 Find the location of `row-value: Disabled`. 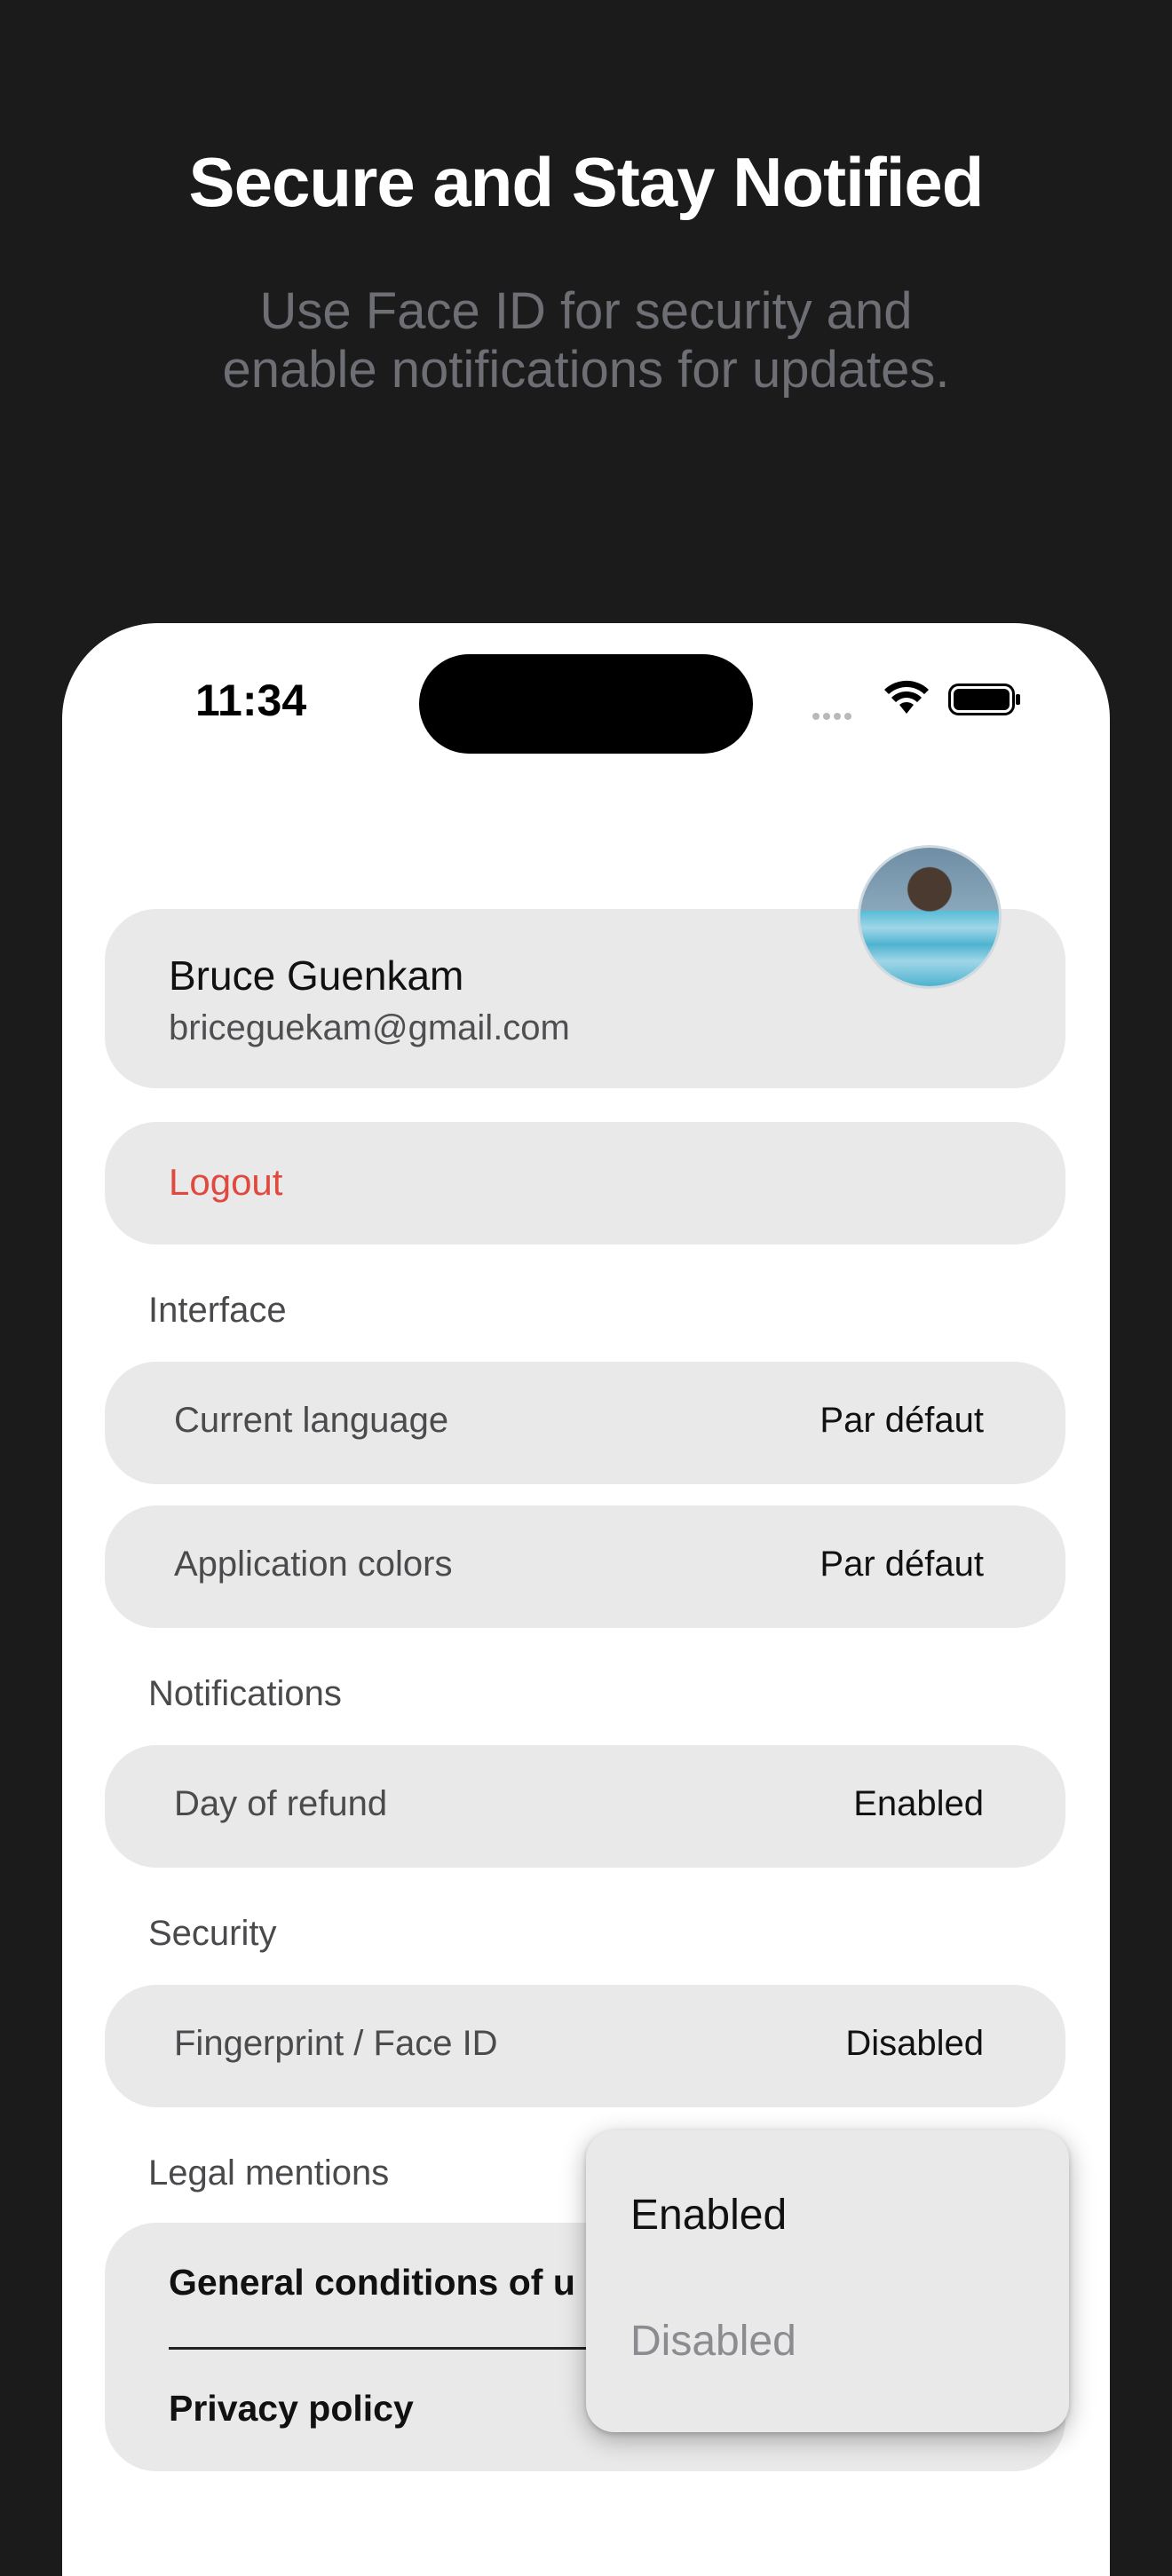

row-value: Disabled is located at coordinates (915, 2043).